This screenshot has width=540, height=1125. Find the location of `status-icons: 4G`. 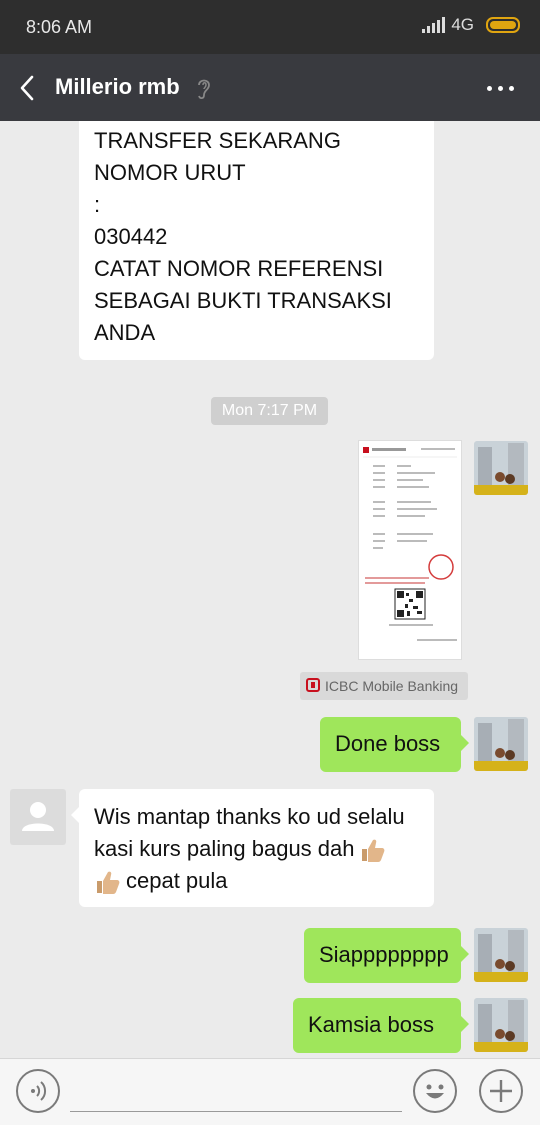

status-icons: 4G is located at coordinates (471, 25).